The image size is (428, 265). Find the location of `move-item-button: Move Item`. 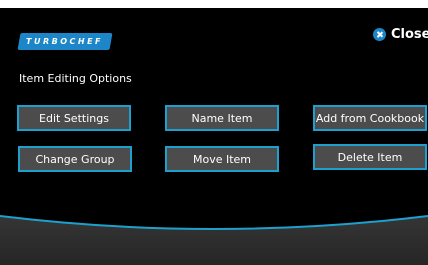

move-item-button: Move Item is located at coordinates (222, 159).